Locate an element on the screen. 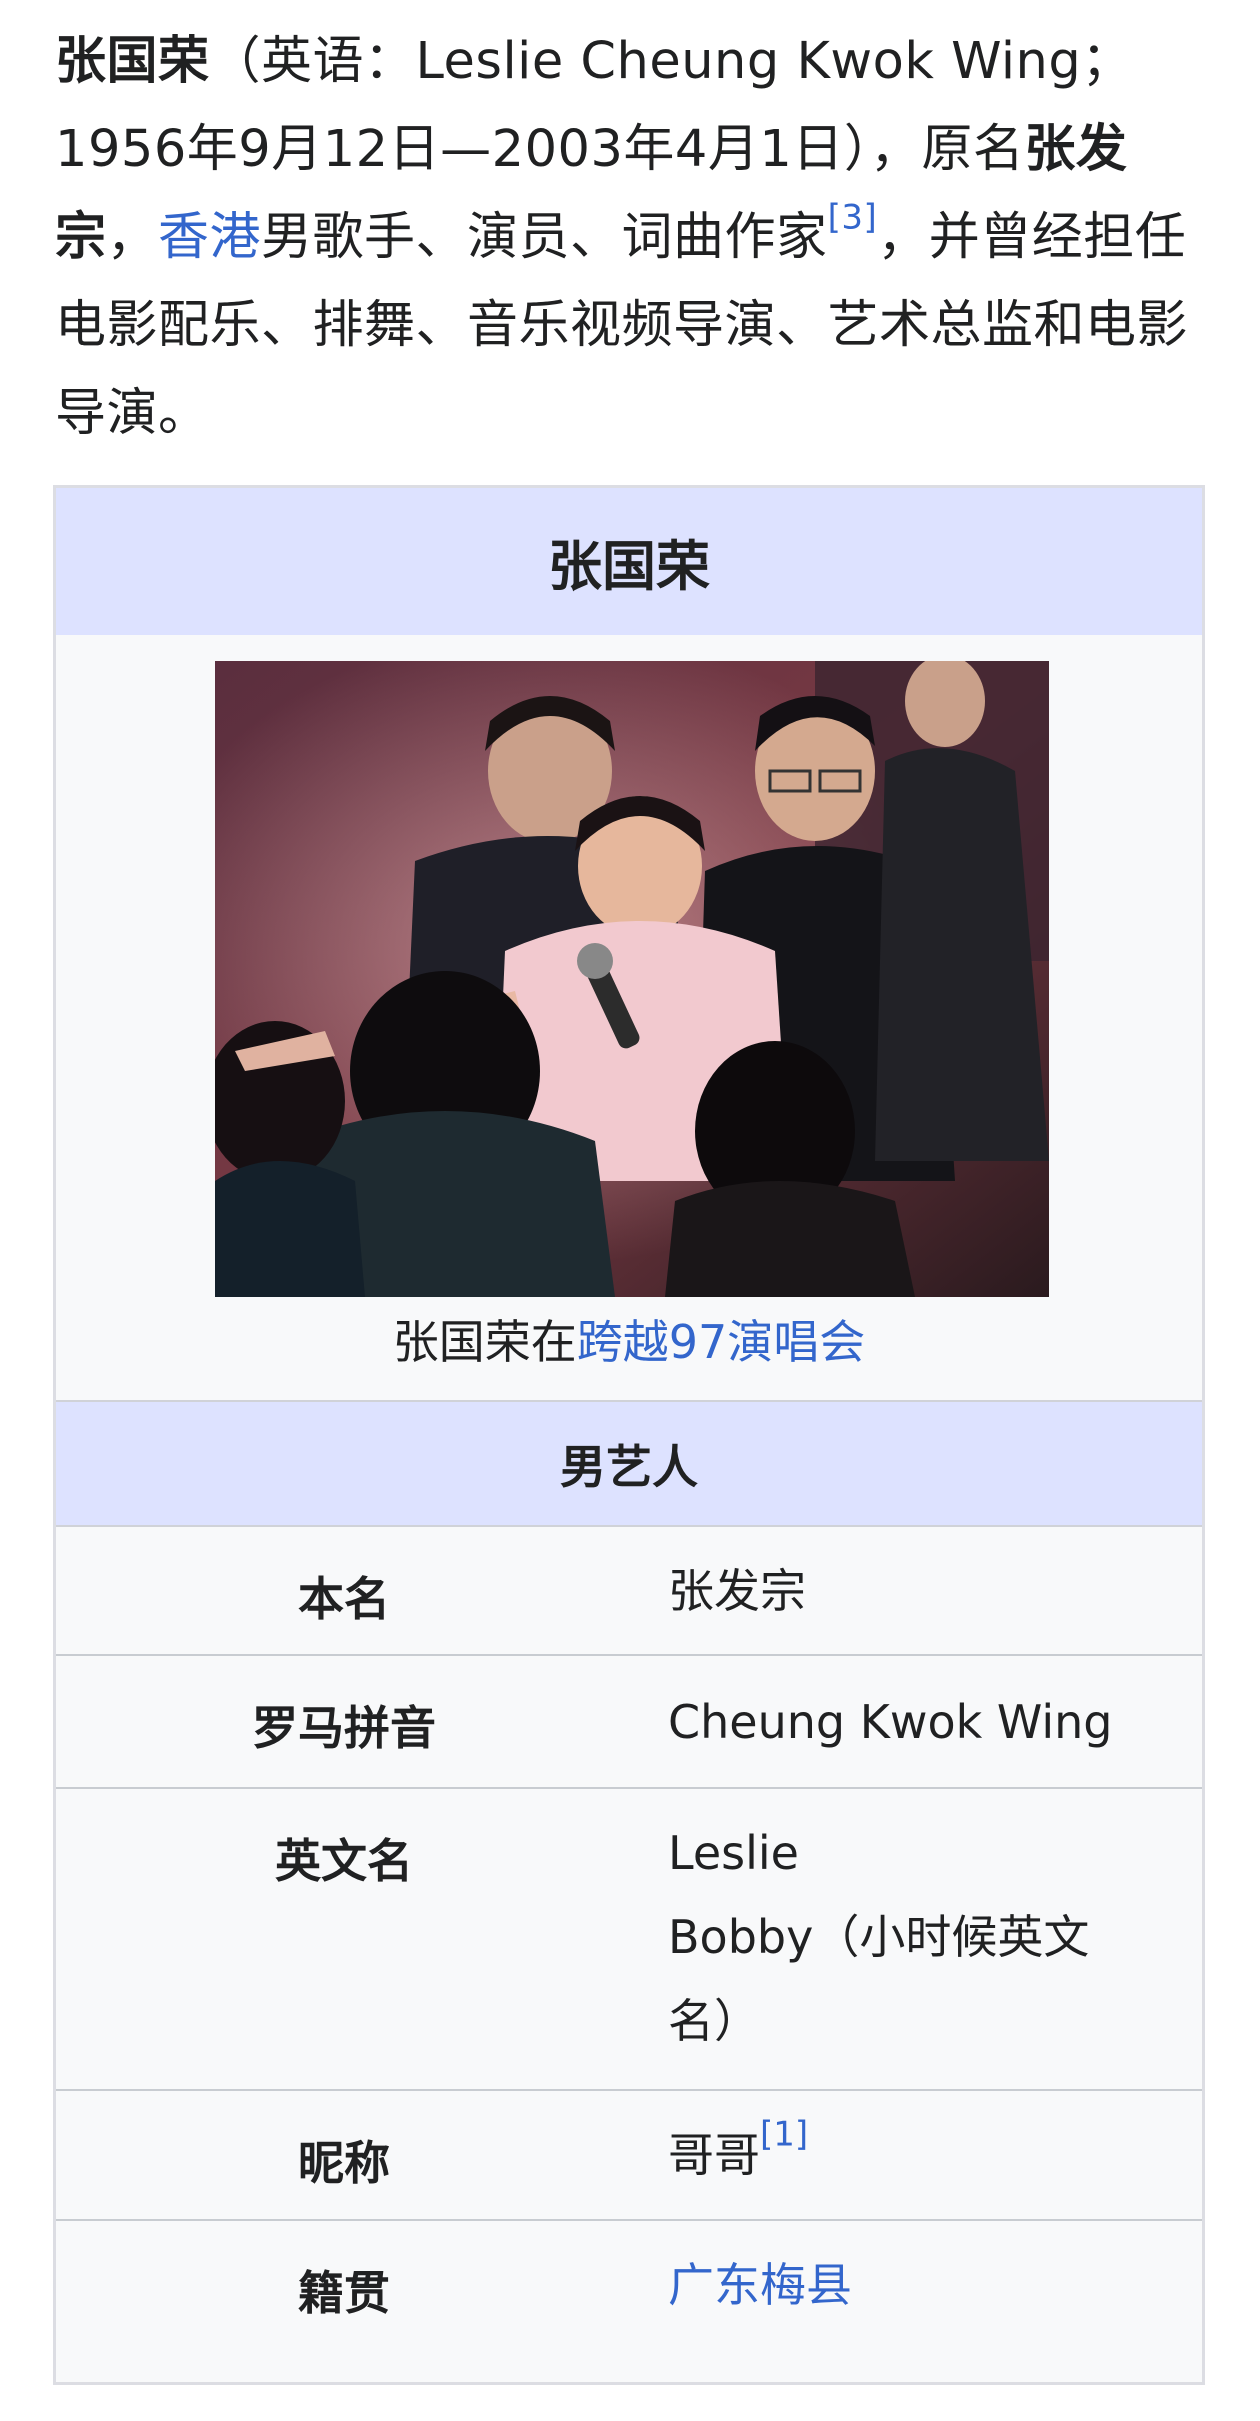 Image resolution: width=1260 pixels, height=2421 pixels. link-hong-kong: 香港 is located at coordinates (209, 237).